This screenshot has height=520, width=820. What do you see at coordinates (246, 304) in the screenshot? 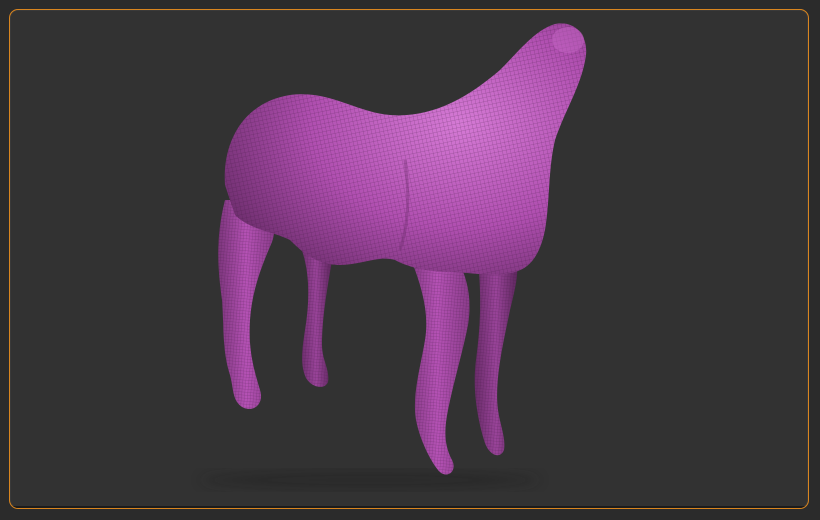
I see `front-left-leg` at bounding box center [246, 304].